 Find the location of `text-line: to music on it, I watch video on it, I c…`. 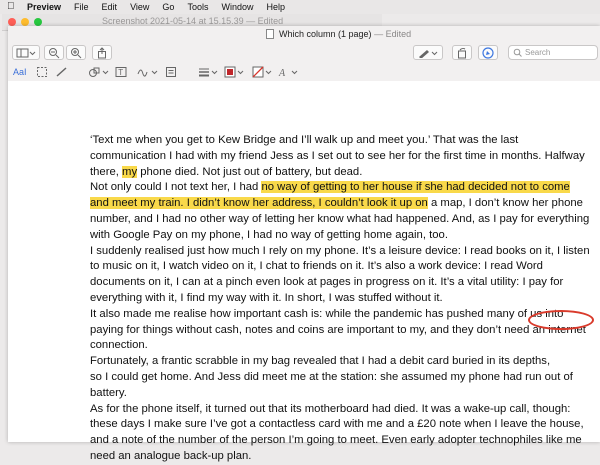

text-line: to music on it, I watch video on it, I c… is located at coordinates (340, 267).